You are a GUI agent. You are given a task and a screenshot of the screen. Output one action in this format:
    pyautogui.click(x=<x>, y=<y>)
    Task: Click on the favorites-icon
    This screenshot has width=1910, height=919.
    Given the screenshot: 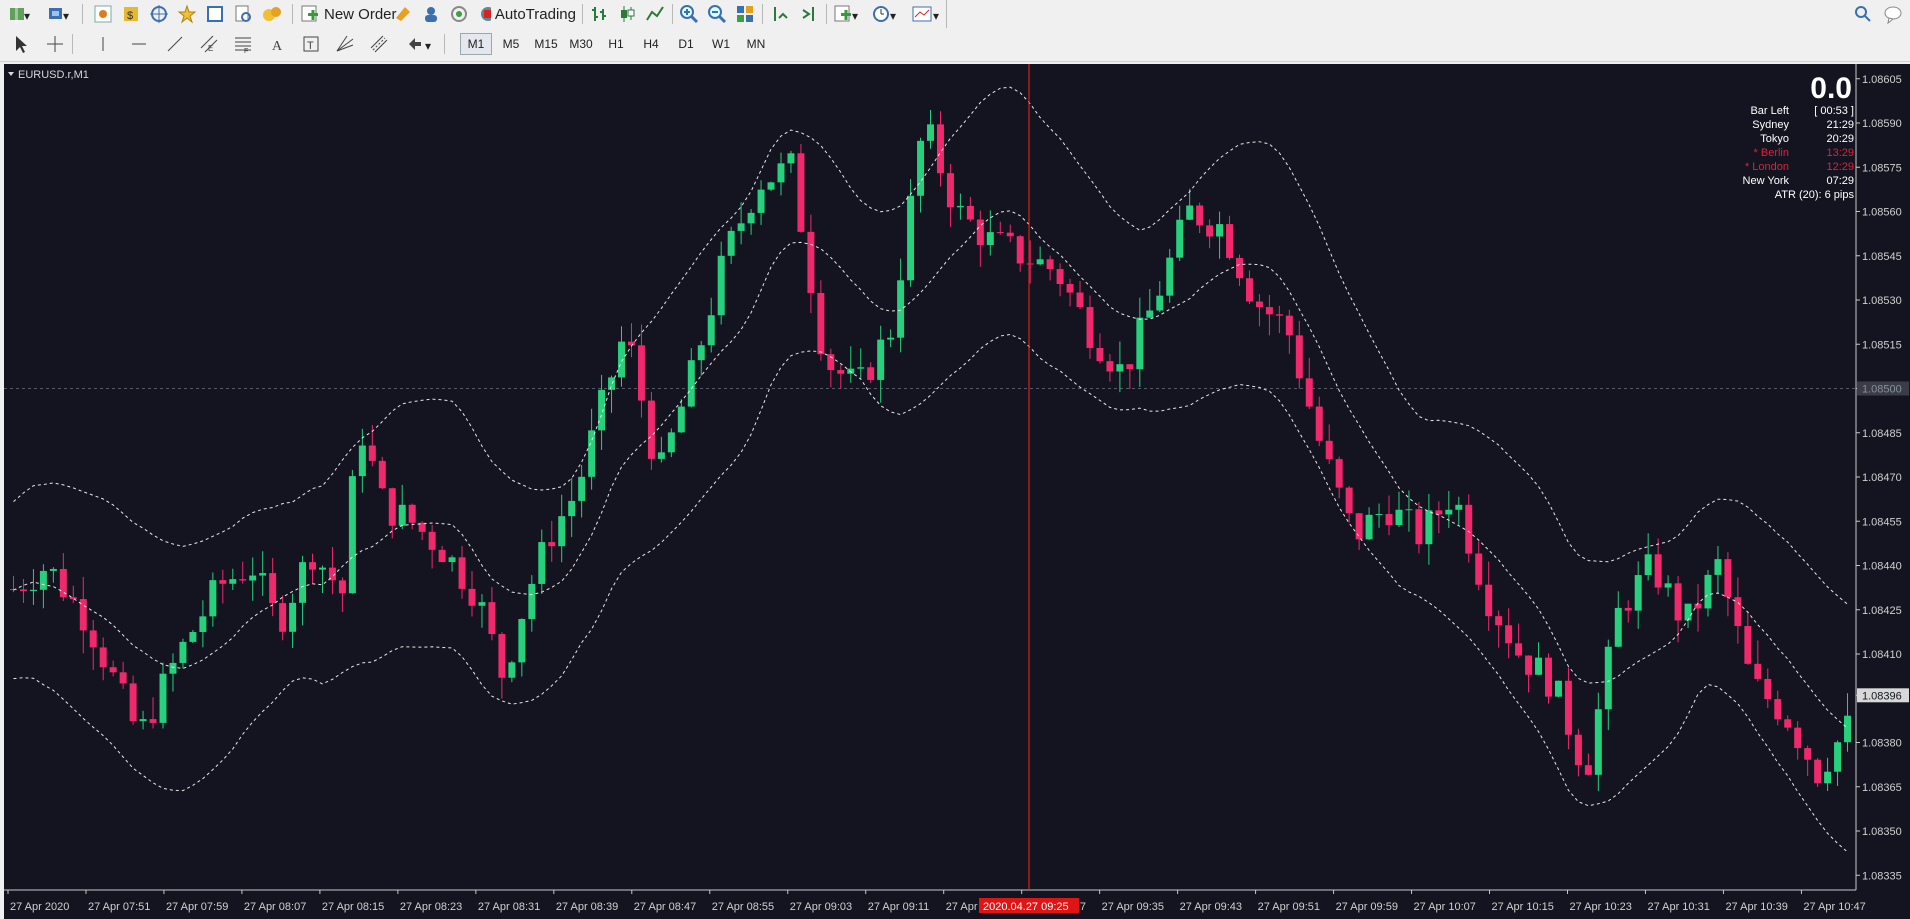 What is the action you would take?
    pyautogui.click(x=187, y=14)
    